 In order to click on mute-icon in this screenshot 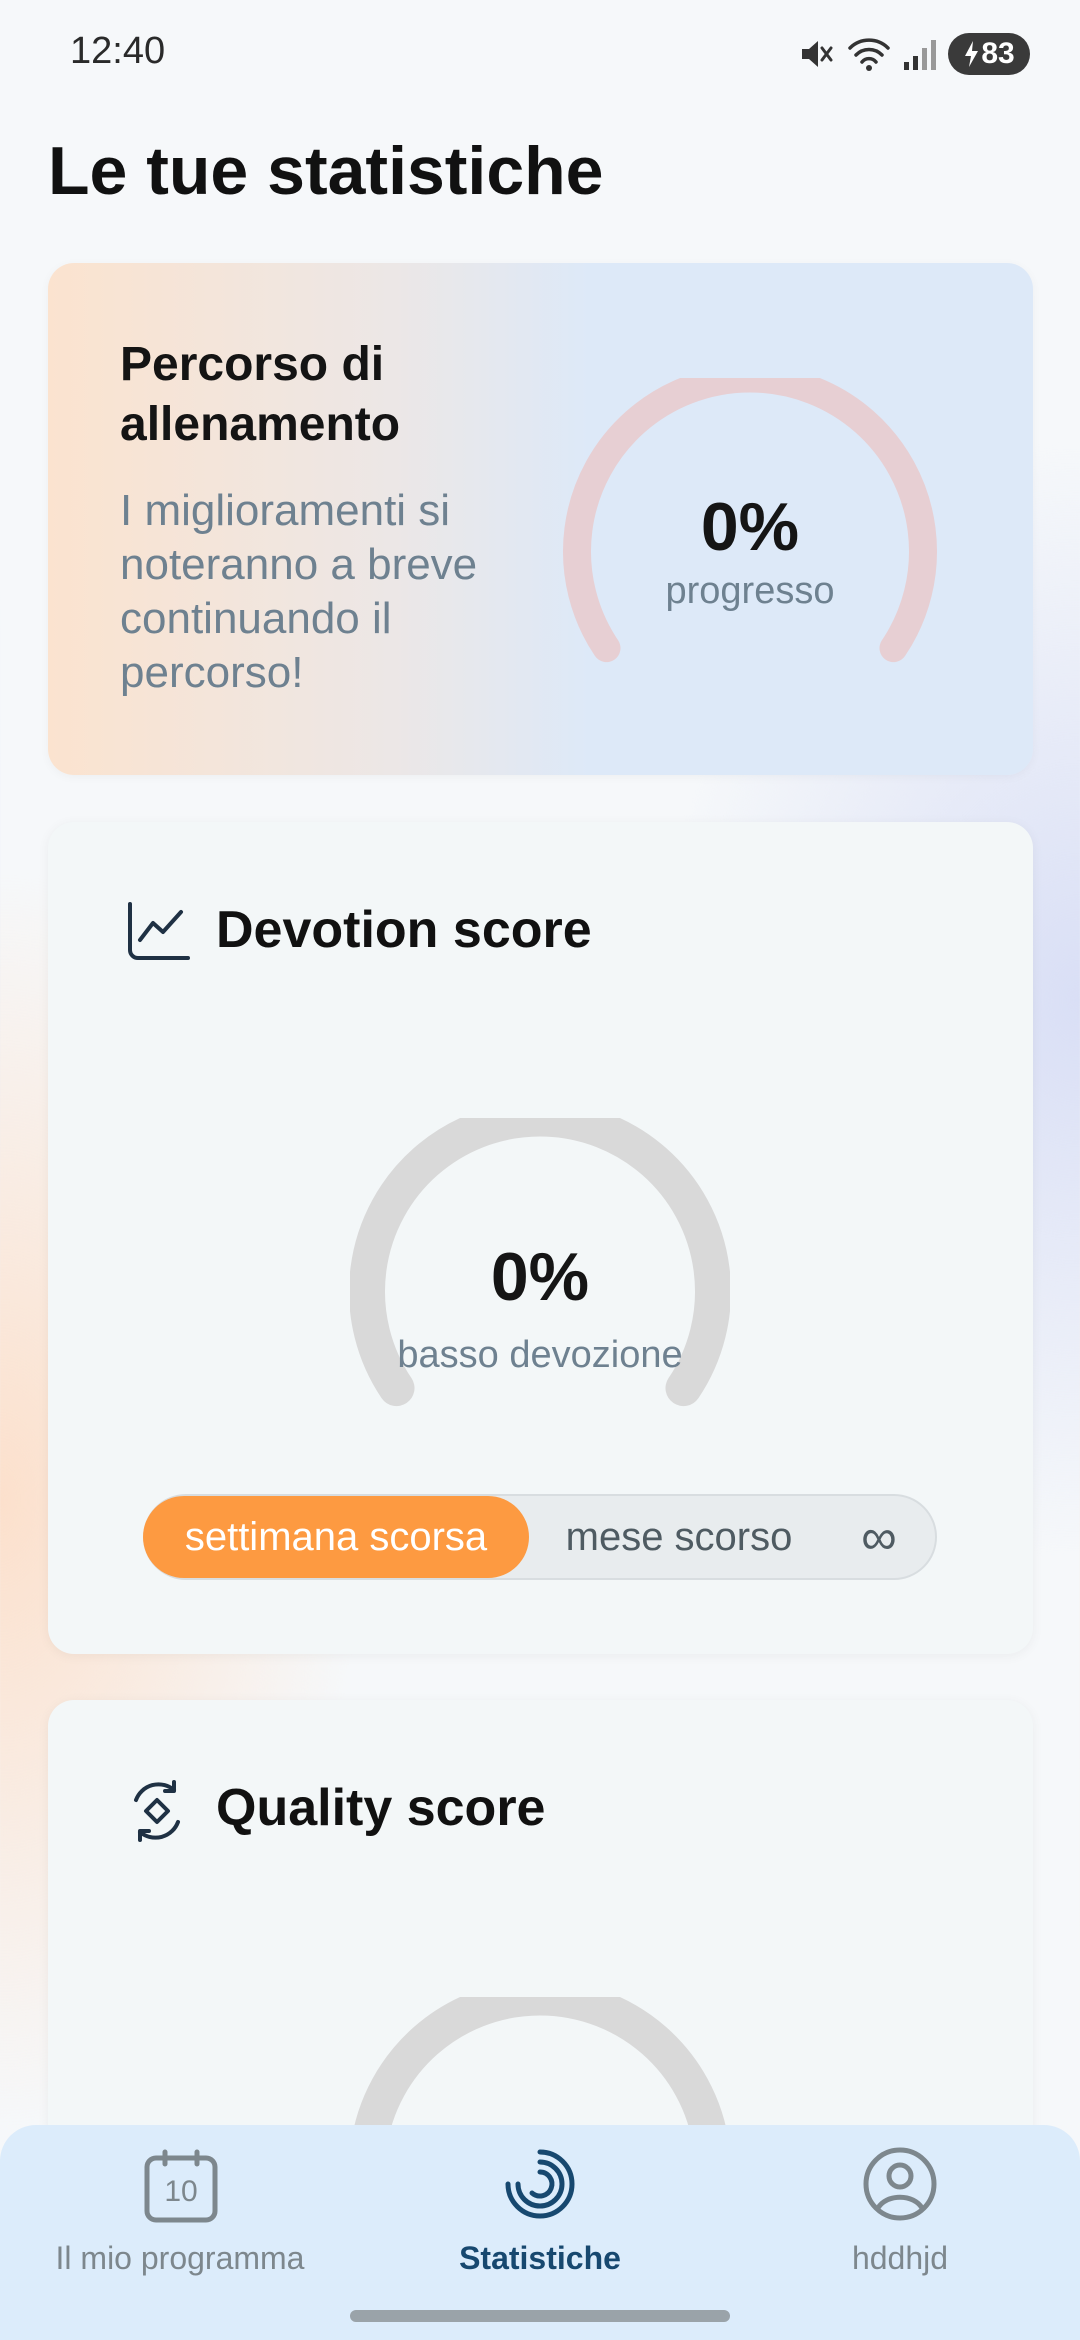, I will do `click(816, 54)`.